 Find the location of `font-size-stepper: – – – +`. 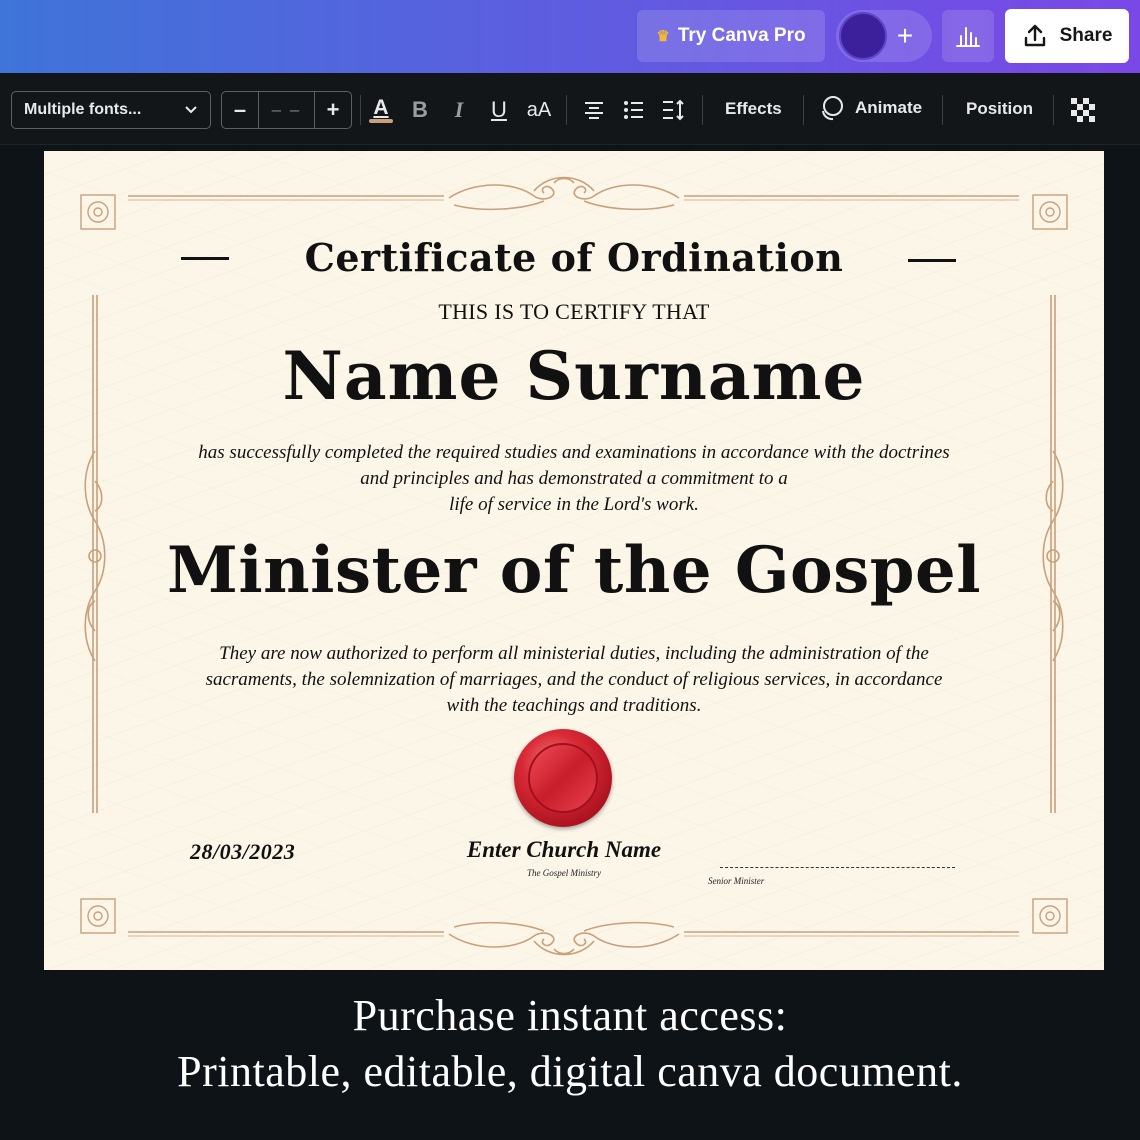

font-size-stepper: – – – + is located at coordinates (286, 110).